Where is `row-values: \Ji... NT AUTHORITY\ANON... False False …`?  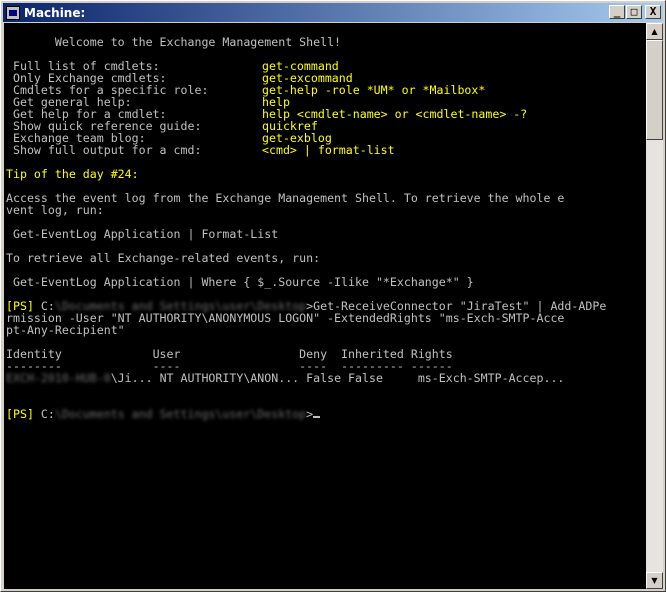 row-values: \Ji... NT AUTHORITY\ANON... False False … is located at coordinates (337, 378).